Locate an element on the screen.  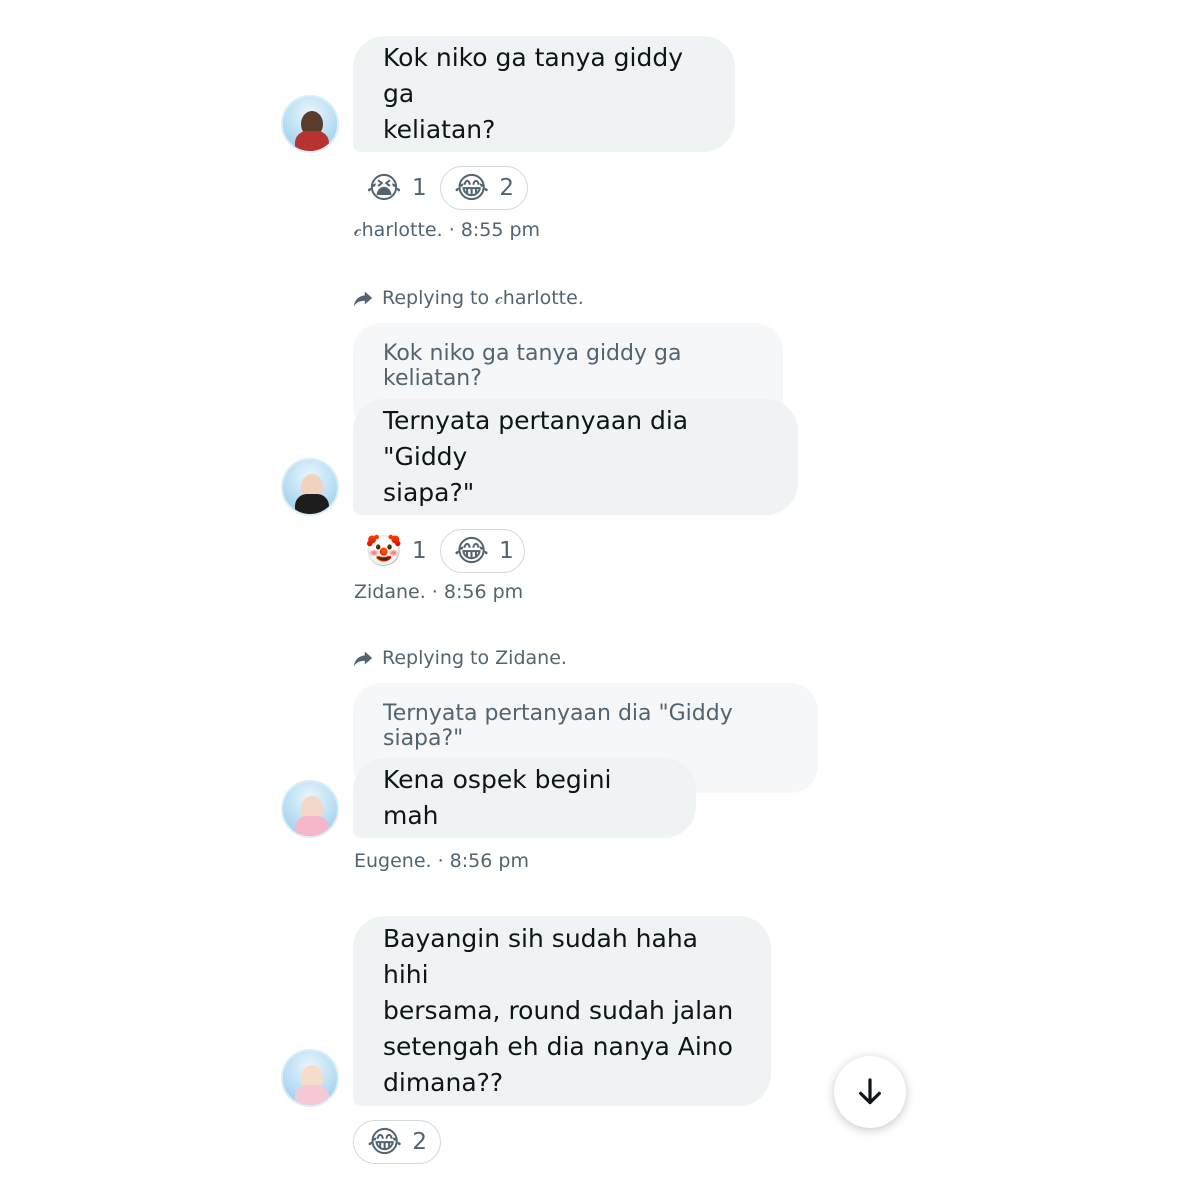
arrow-down-icon is located at coordinates (870, 1091).